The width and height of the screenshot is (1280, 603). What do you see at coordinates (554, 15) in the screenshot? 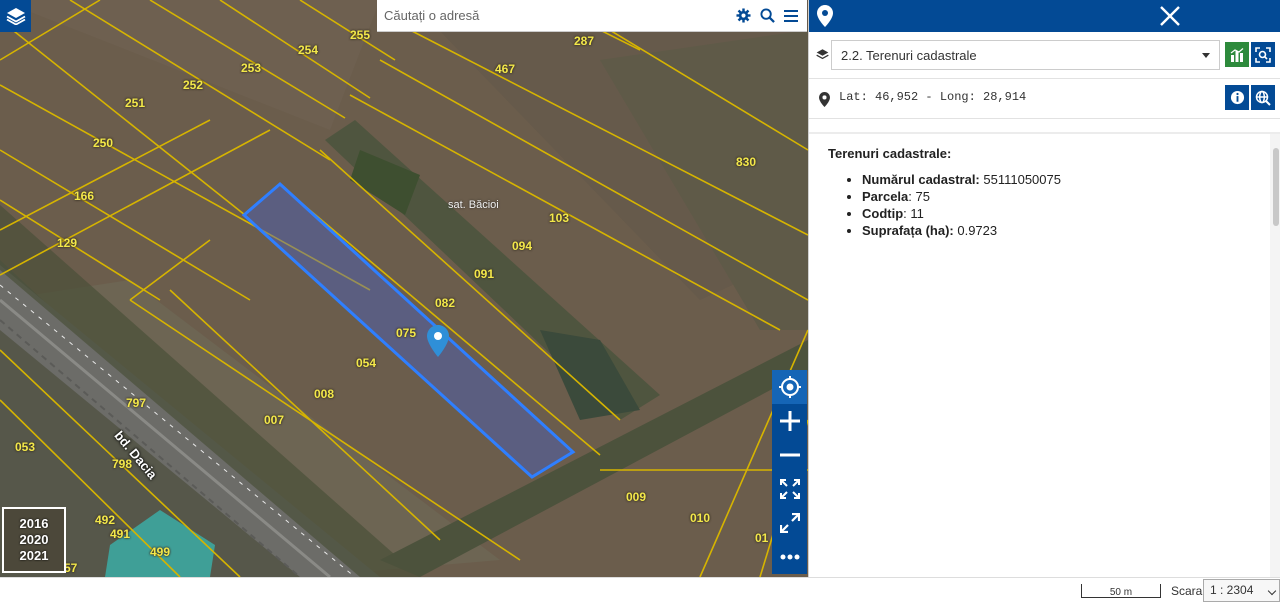
I see `search-input` at bounding box center [554, 15].